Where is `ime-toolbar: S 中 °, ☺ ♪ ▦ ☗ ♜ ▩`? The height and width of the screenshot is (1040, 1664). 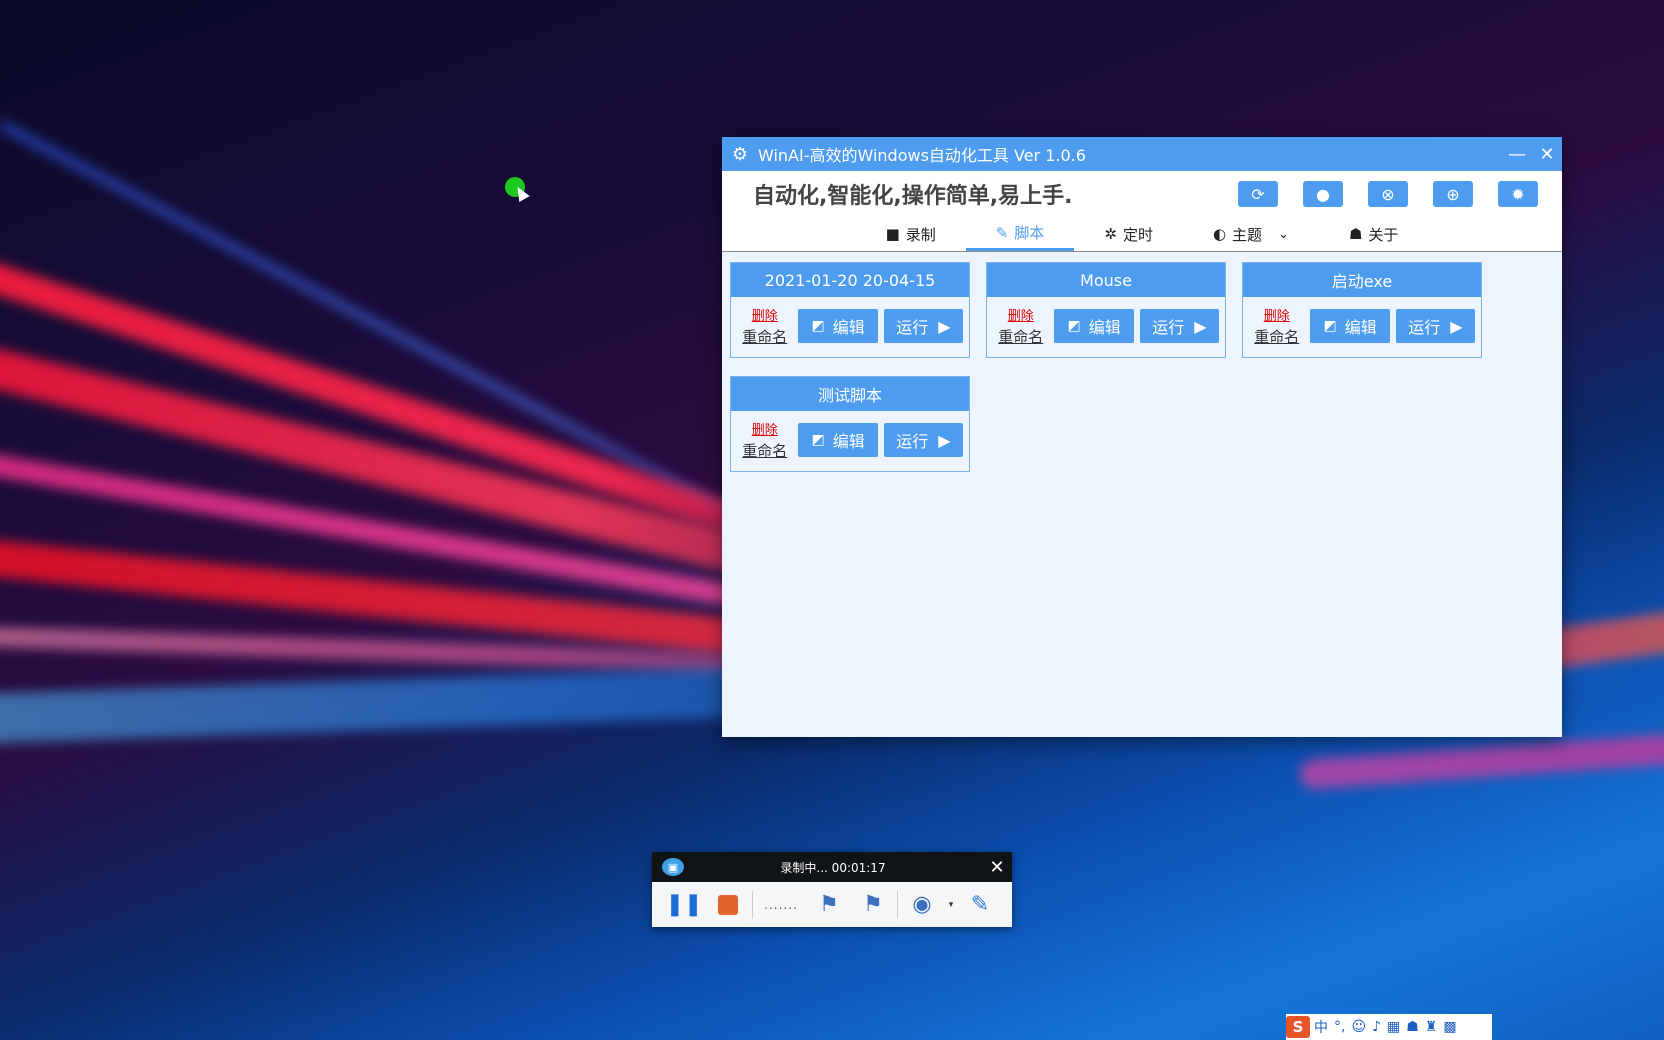 ime-toolbar: S 中 °, ☺ ♪ ▦ ☗ ♜ ▩ is located at coordinates (1389, 1027).